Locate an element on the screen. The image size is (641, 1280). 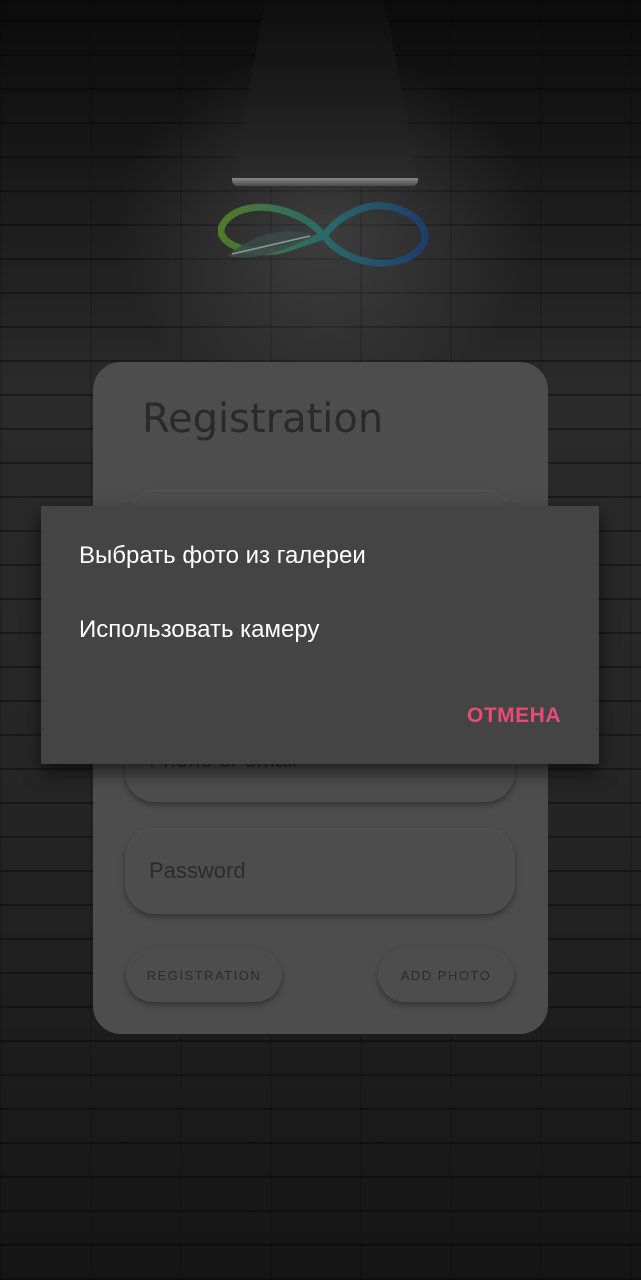
dialog-item-camera: Использовать камеру is located at coordinates (199, 630).